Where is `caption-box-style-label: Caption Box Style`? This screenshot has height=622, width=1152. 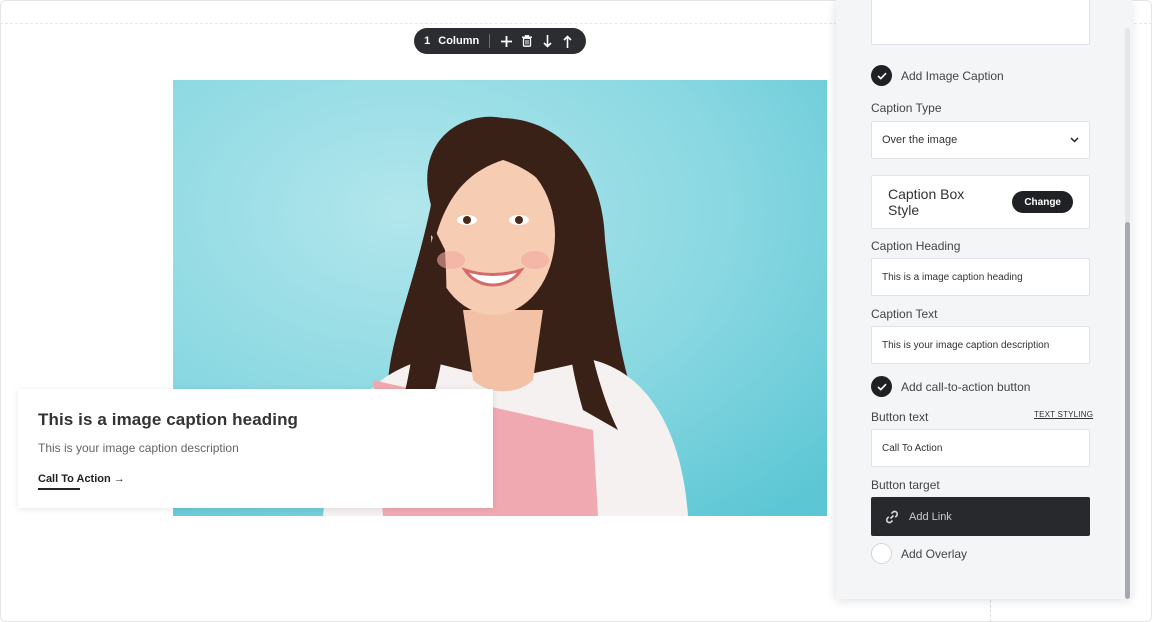 caption-box-style-label: Caption Box Style is located at coordinates (926, 202).